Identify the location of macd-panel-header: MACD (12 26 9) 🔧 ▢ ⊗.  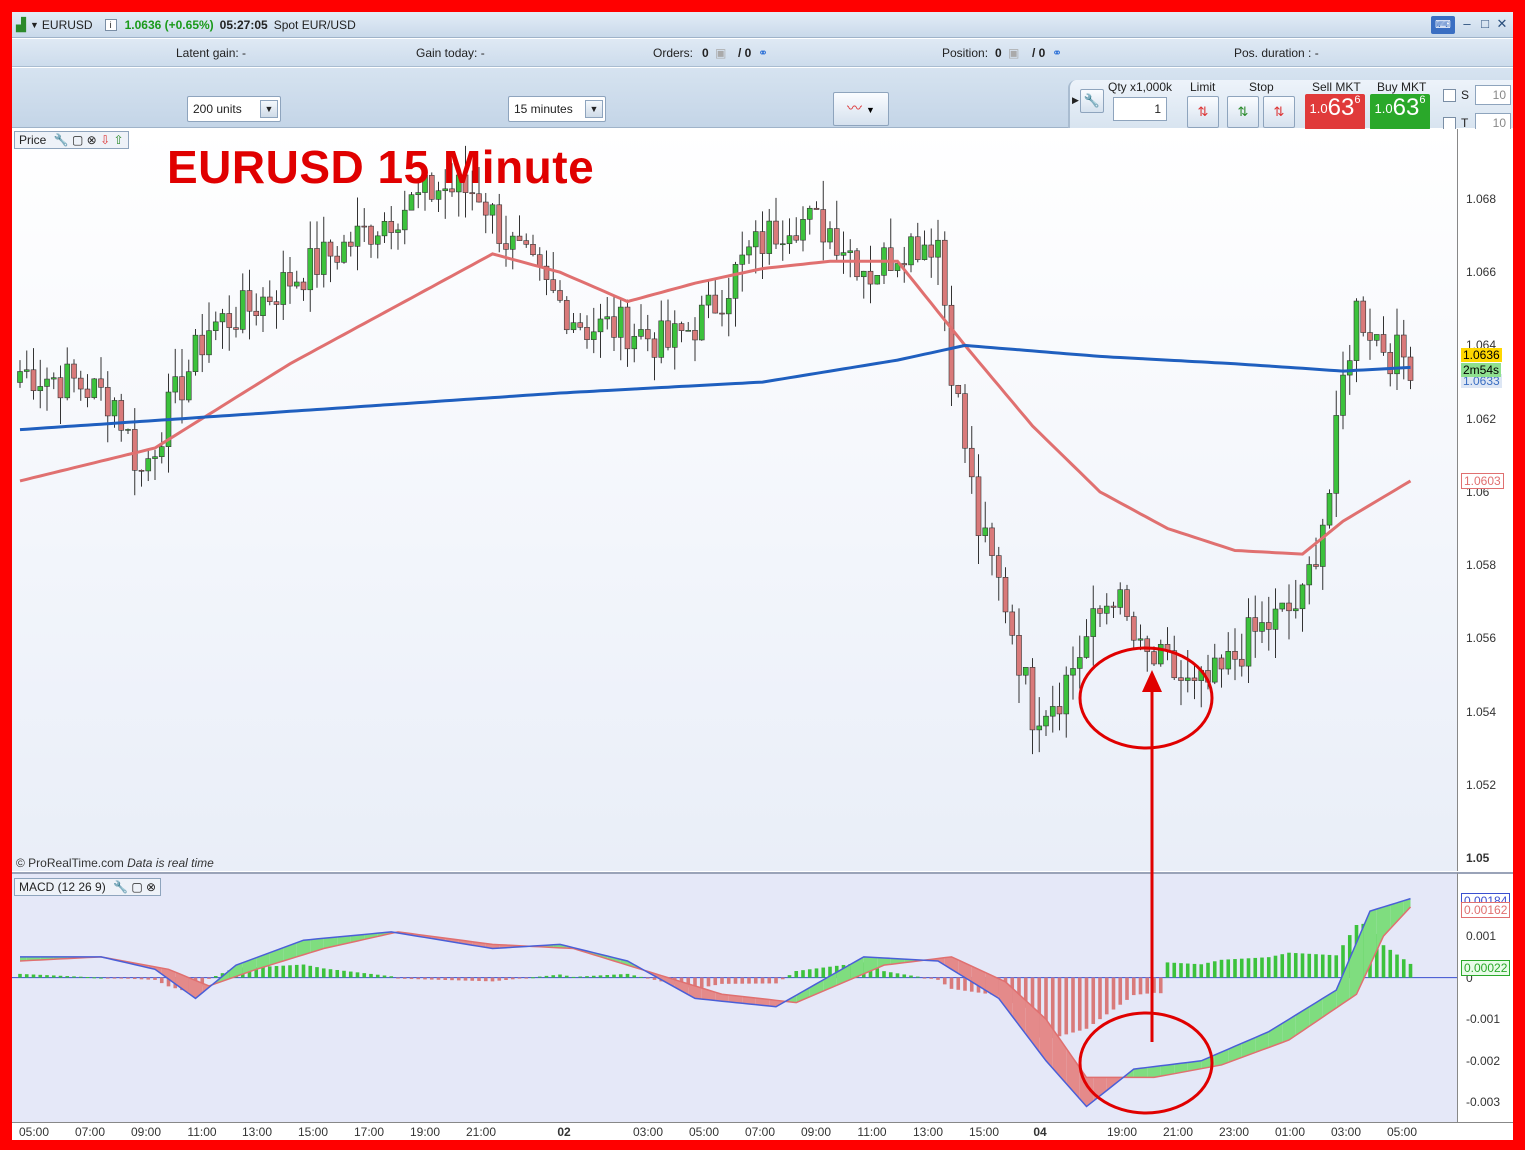
(88, 887).